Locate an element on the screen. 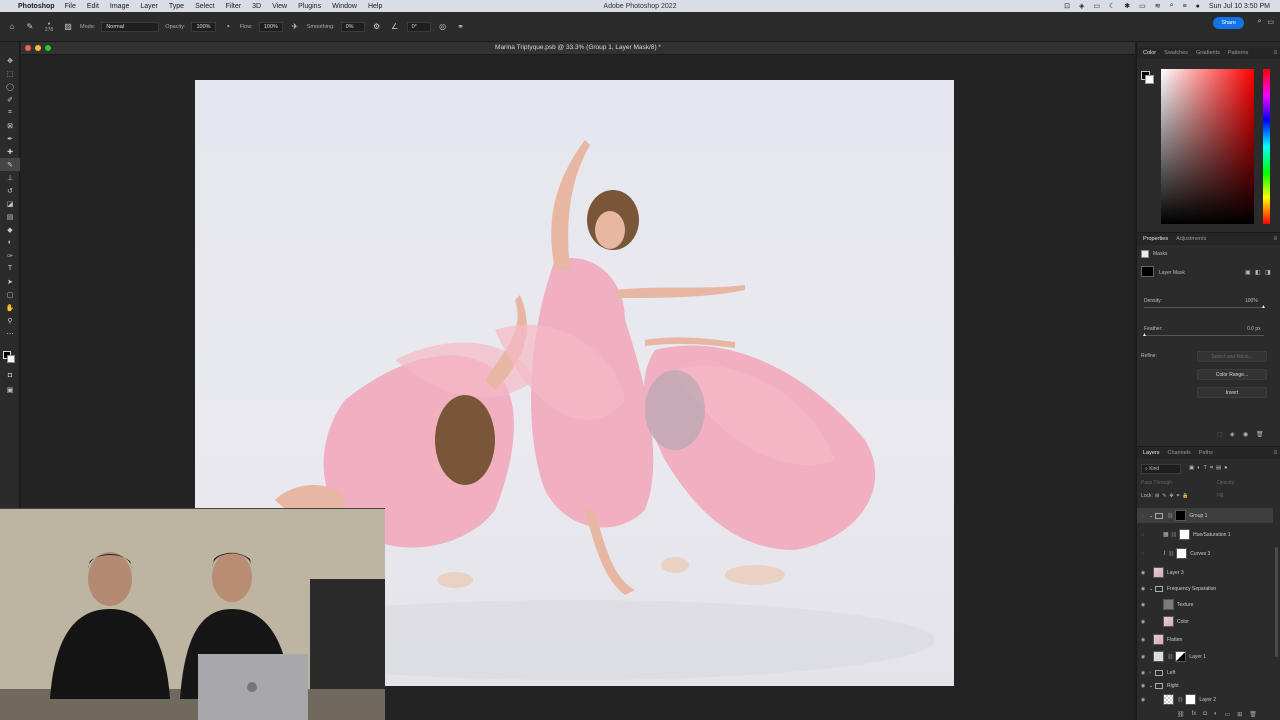 The height and width of the screenshot is (720, 1280). layer-row-hue-saturation-1: ◌ ▦ ⛓ Hue/Saturation 1 is located at coordinates (1205, 534).